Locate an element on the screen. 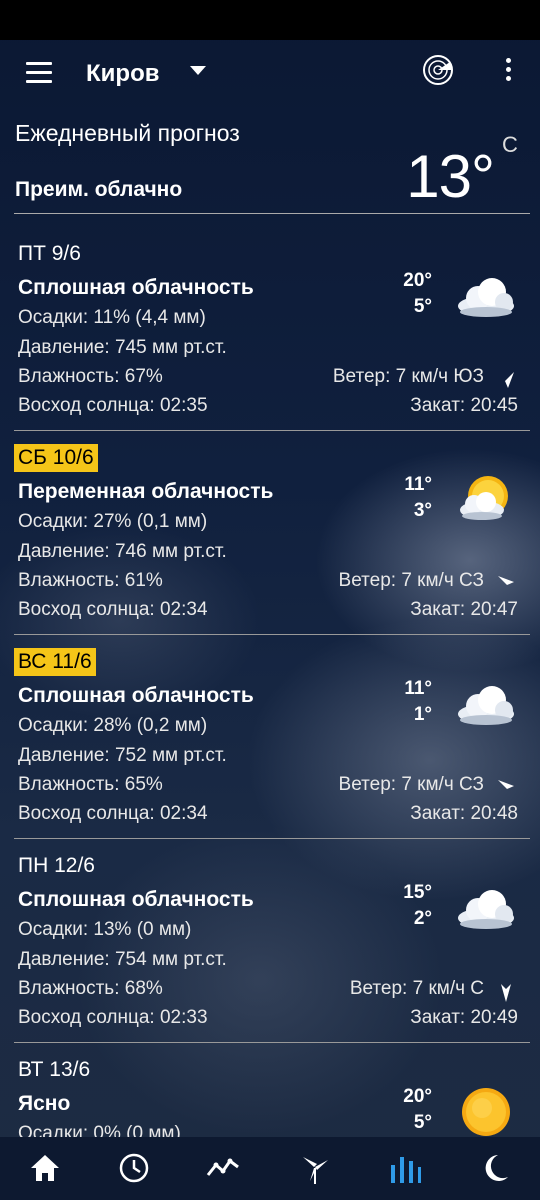 Image resolution: width=540 pixels, height=1200 pixels. day-precipitation: Осадки: 13% (0 мм) is located at coordinates (105, 929).